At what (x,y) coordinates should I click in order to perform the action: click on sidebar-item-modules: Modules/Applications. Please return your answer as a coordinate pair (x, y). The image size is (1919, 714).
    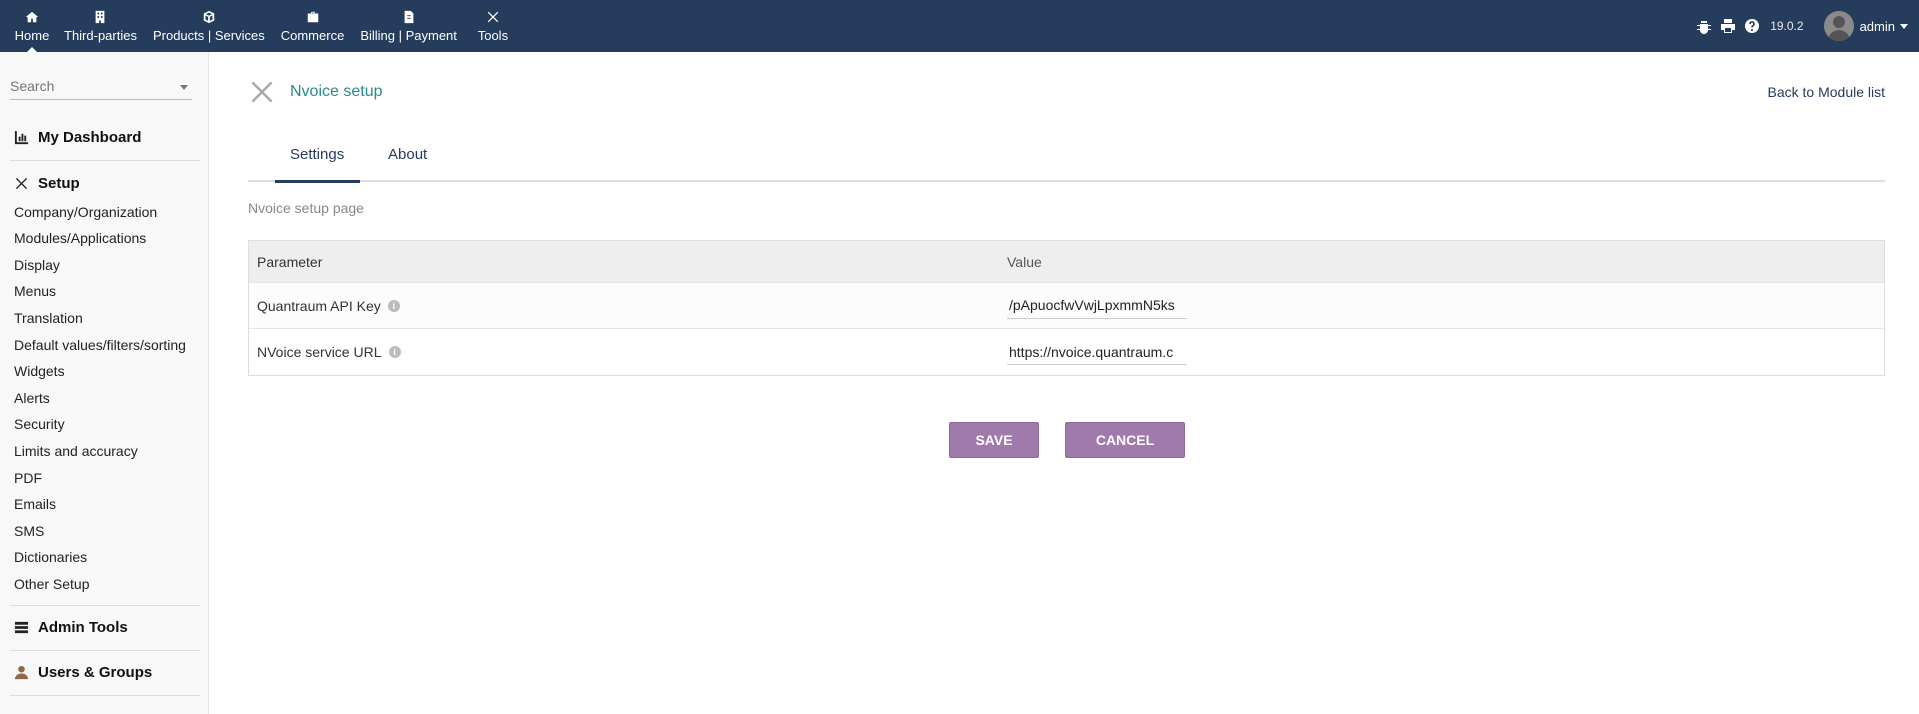
    Looking at the image, I should click on (80, 238).